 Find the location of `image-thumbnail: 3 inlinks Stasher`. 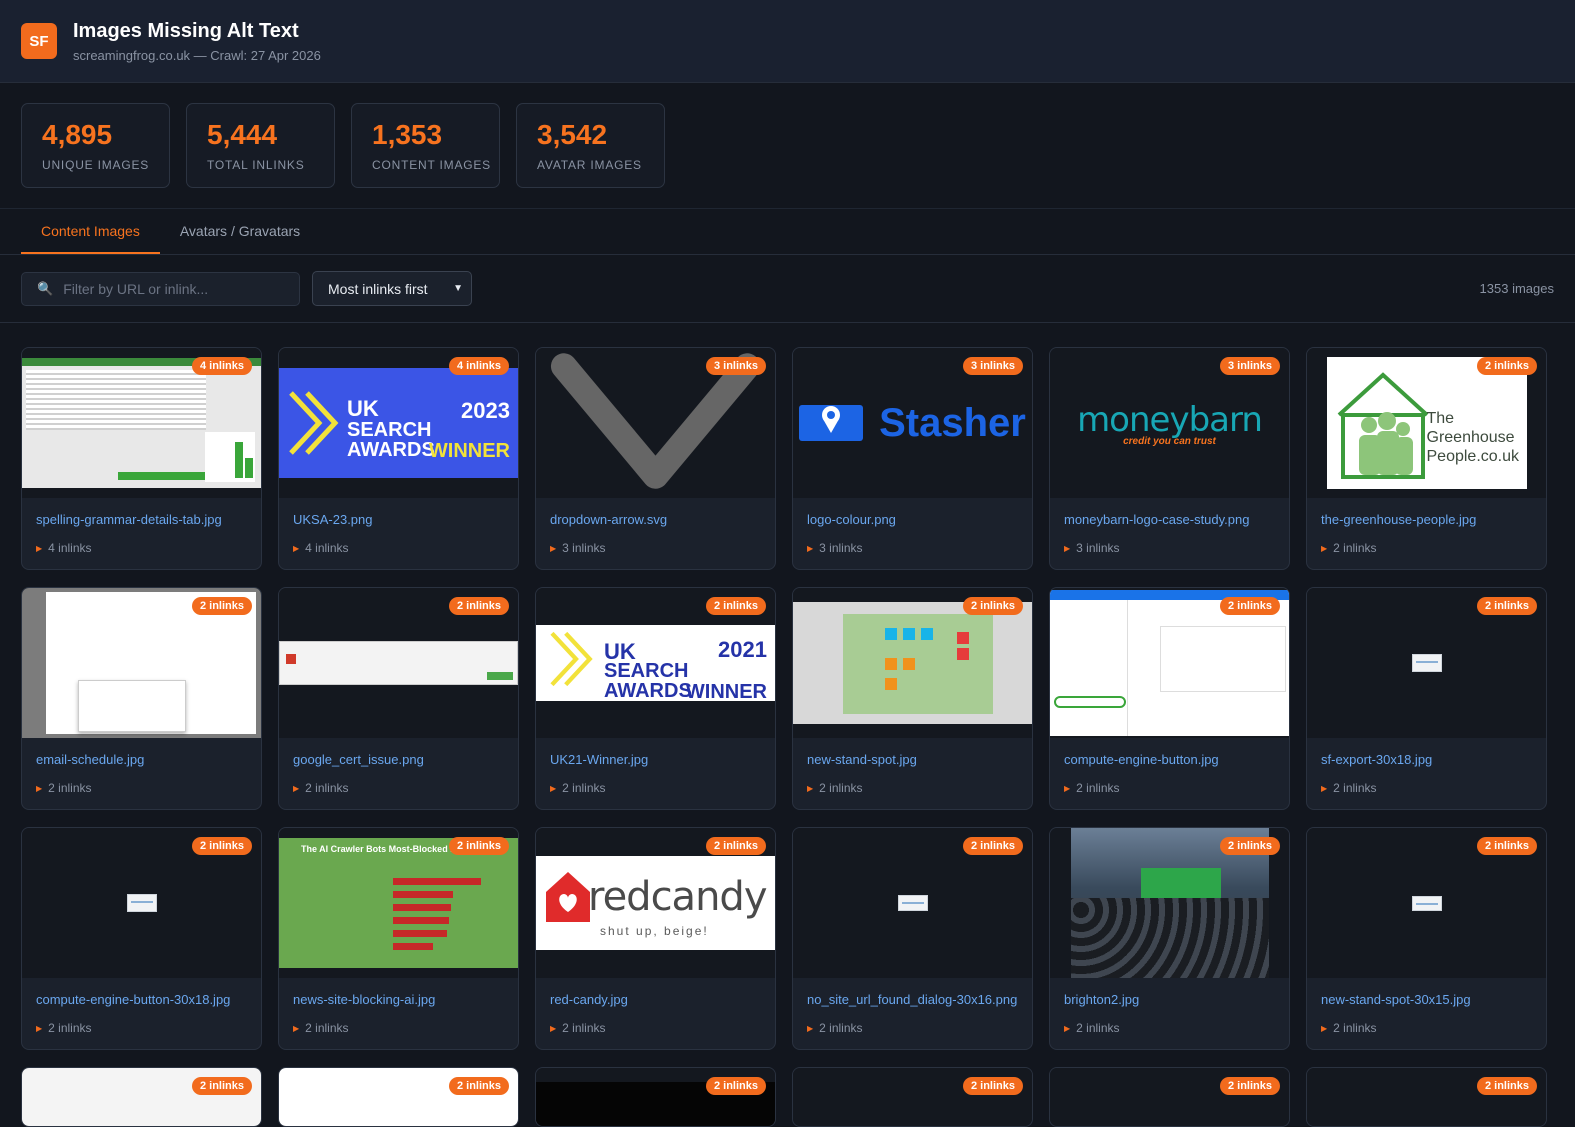

image-thumbnail: 3 inlinks Stasher is located at coordinates (912, 423).